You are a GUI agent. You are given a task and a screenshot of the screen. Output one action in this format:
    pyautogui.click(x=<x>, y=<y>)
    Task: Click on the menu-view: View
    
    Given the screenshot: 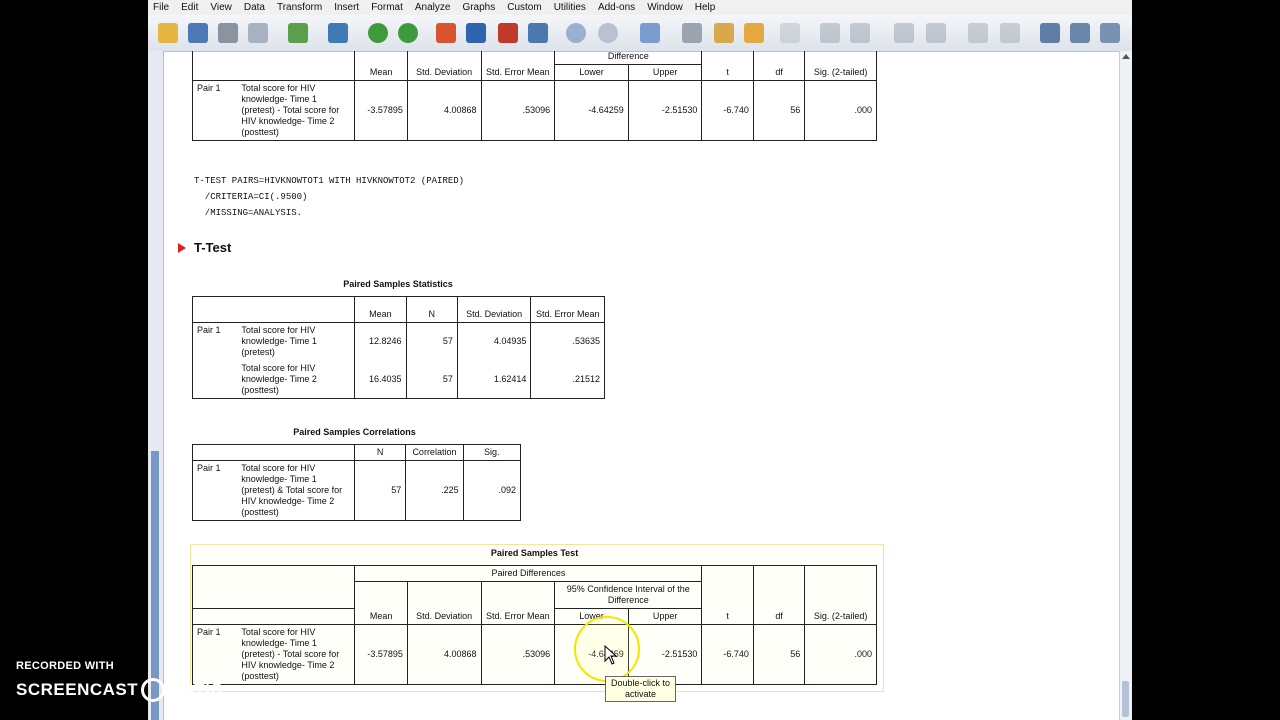 What is the action you would take?
    pyautogui.click(x=221, y=7)
    